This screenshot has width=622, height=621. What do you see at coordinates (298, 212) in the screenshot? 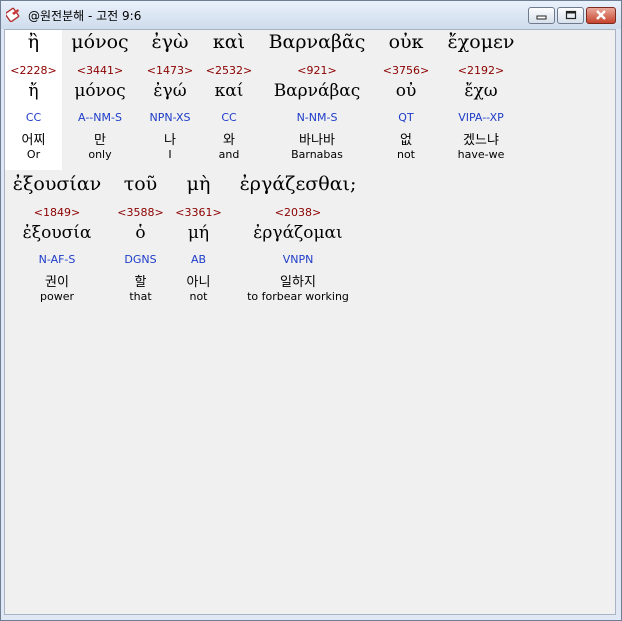
I see `word-strong-number: <2038>` at bounding box center [298, 212].